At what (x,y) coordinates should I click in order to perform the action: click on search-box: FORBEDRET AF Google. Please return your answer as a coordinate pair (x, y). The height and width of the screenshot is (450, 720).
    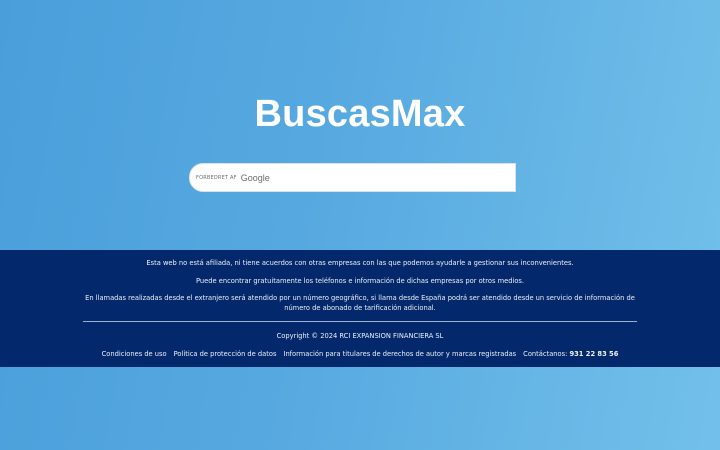
    Looking at the image, I should click on (352, 177).